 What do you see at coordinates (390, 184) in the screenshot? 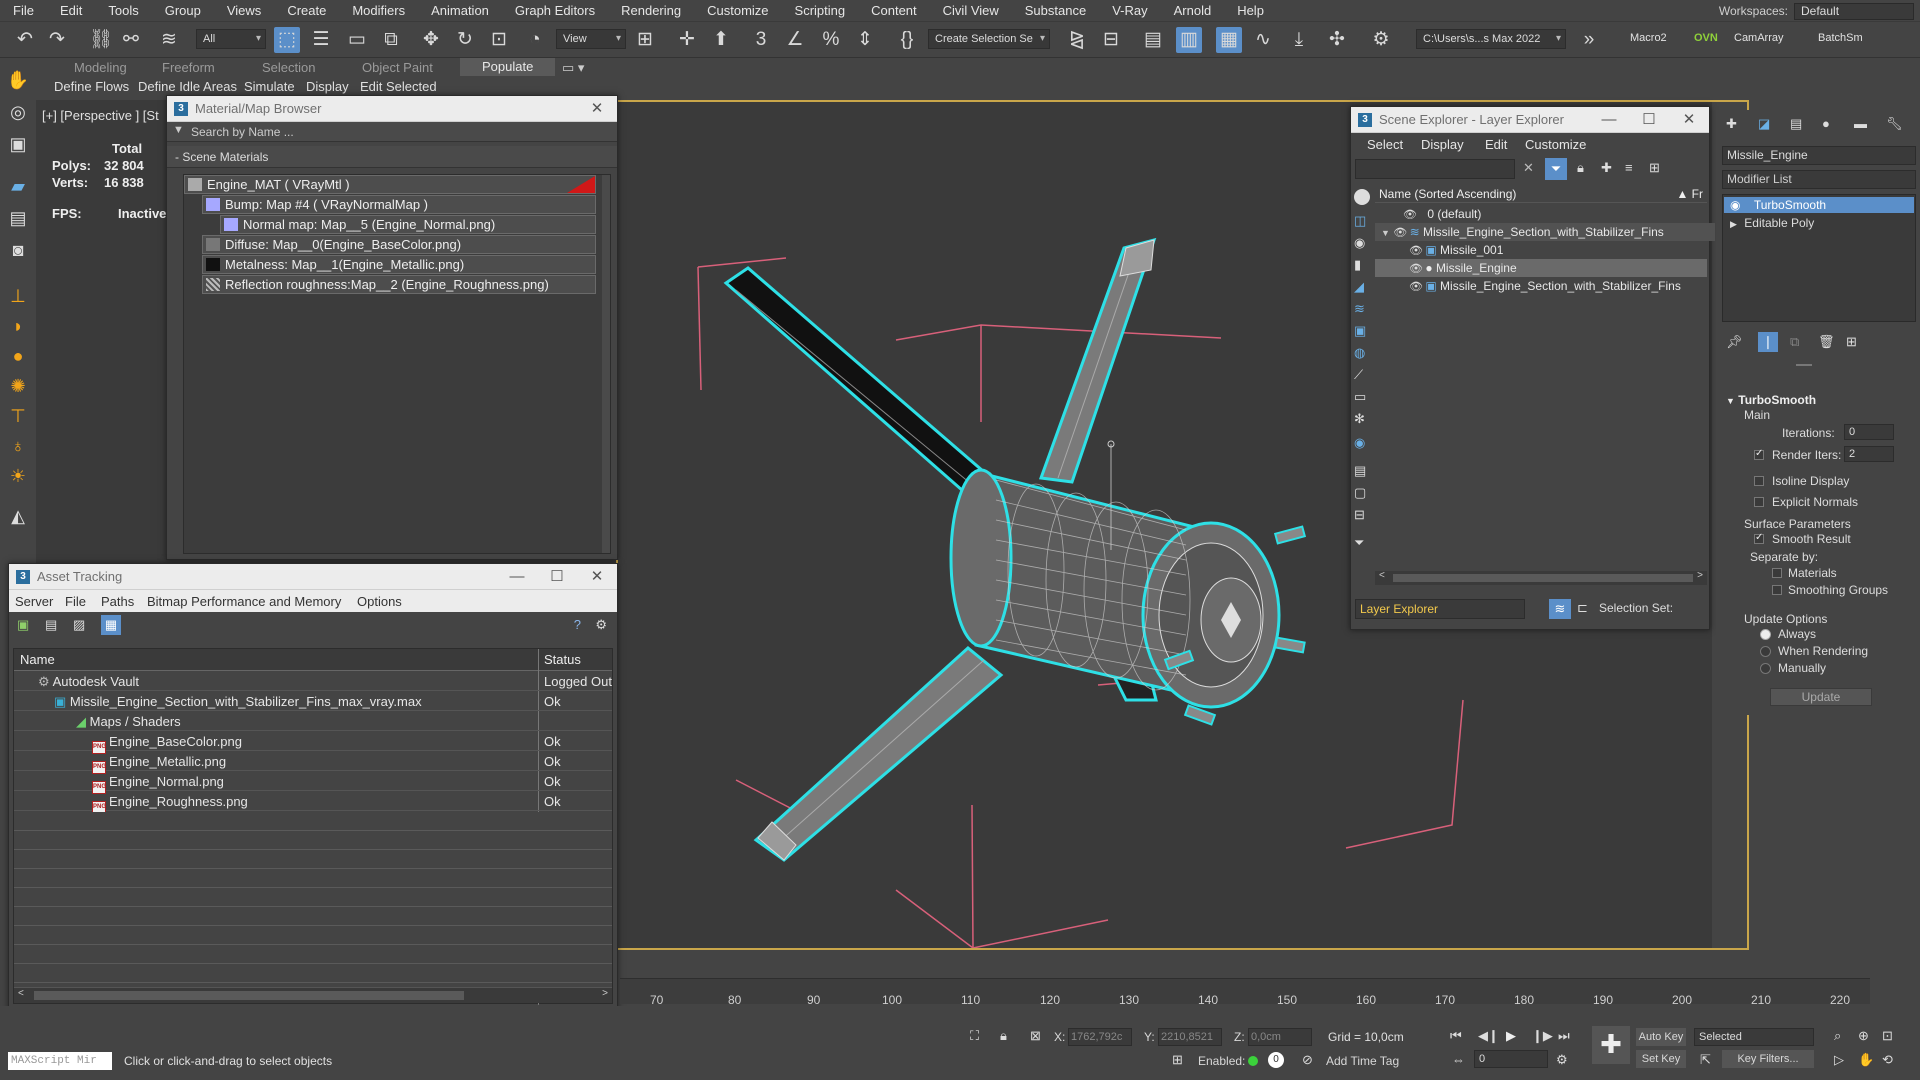
I see `material-row-engine-mat: Engine_MAT ( VRayMtl )` at bounding box center [390, 184].